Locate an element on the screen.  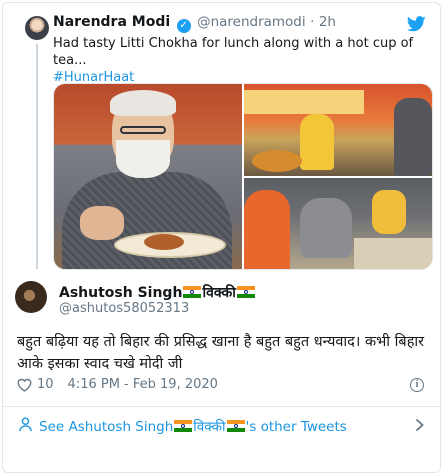
see-other-tweets-link: See Ashutosh Singh विक्की 's other Tweets is located at coordinates (221, 425).